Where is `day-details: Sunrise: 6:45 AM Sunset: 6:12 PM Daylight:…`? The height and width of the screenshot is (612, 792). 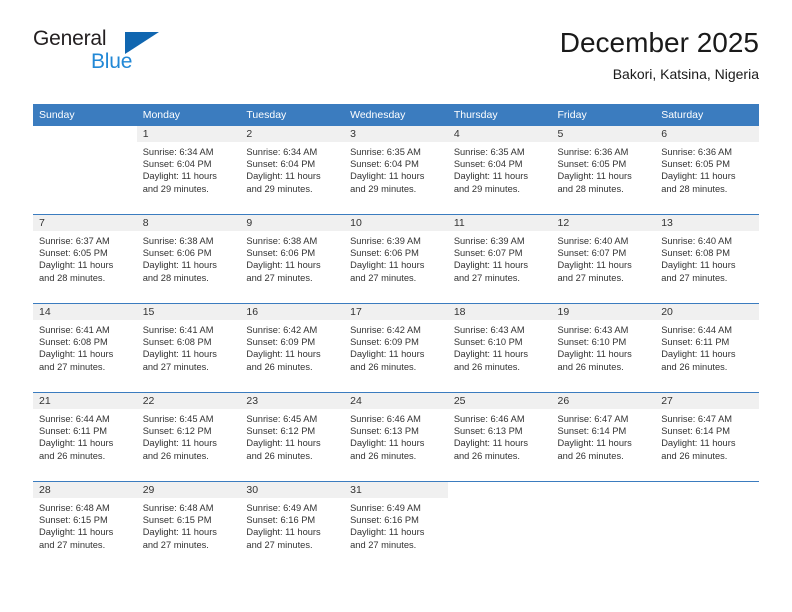 day-details: Sunrise: 6:45 AM Sunset: 6:12 PM Daylight:… is located at coordinates (189, 435).